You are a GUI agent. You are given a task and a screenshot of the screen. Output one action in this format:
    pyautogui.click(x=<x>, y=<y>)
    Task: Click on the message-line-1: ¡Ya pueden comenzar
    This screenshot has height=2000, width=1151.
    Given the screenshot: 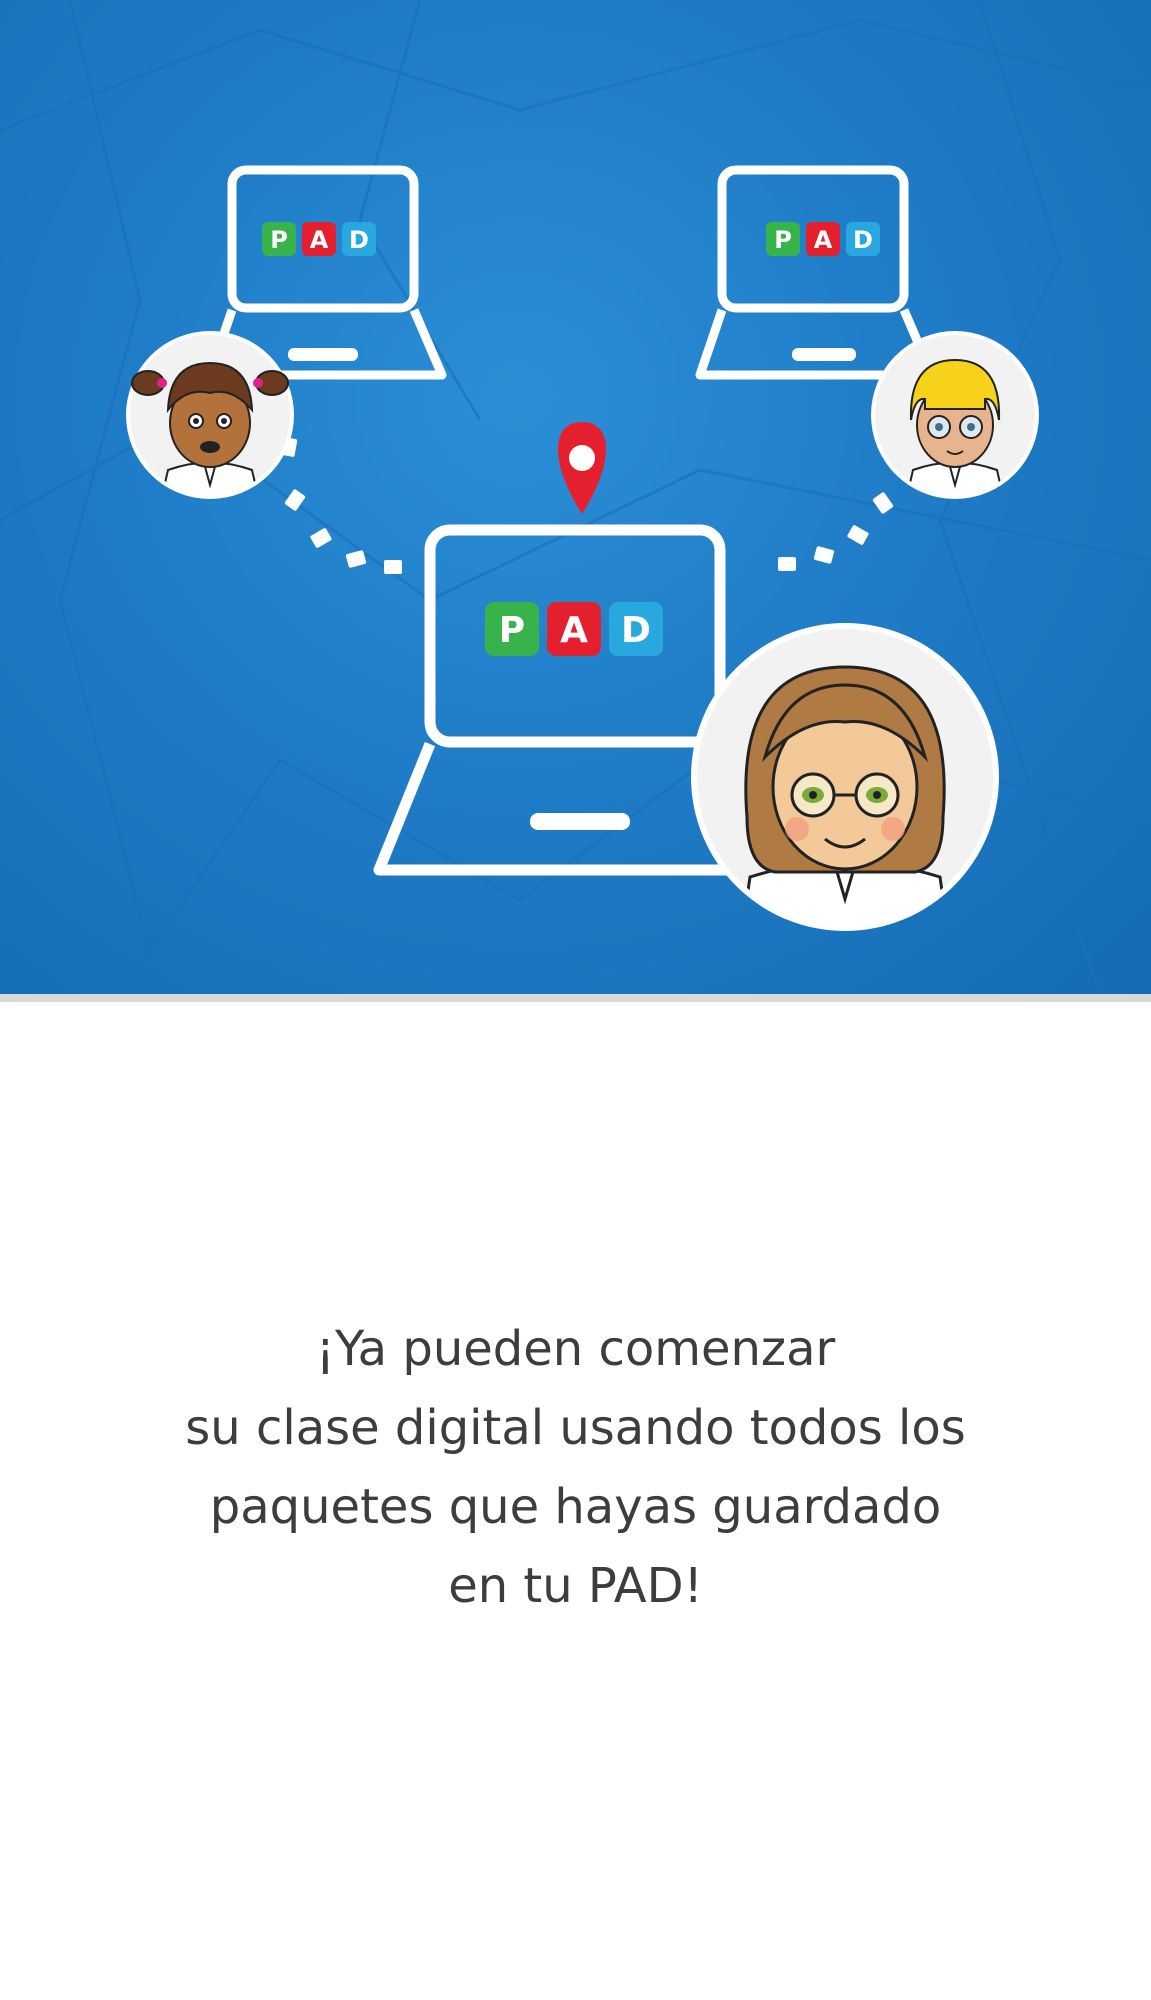 What is the action you would take?
    pyautogui.click(x=575, y=1349)
    